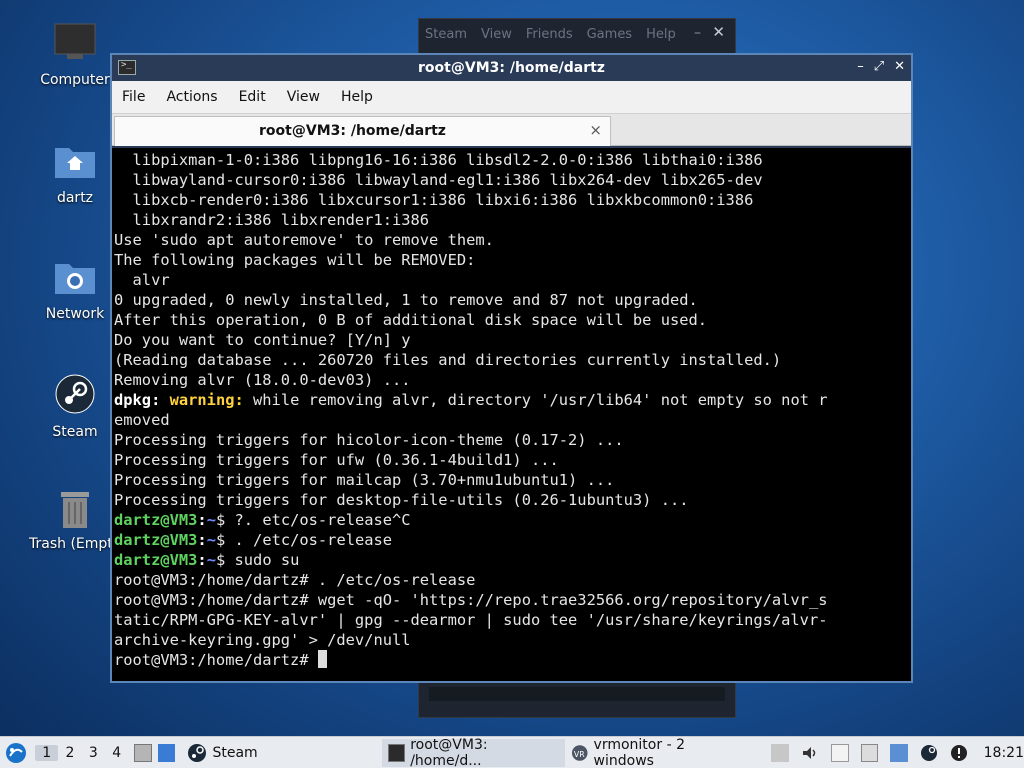 Image resolution: width=1024 pixels, height=768 pixels. What do you see at coordinates (446, 34) in the screenshot?
I see `steam-menu-steam: Steam` at bounding box center [446, 34].